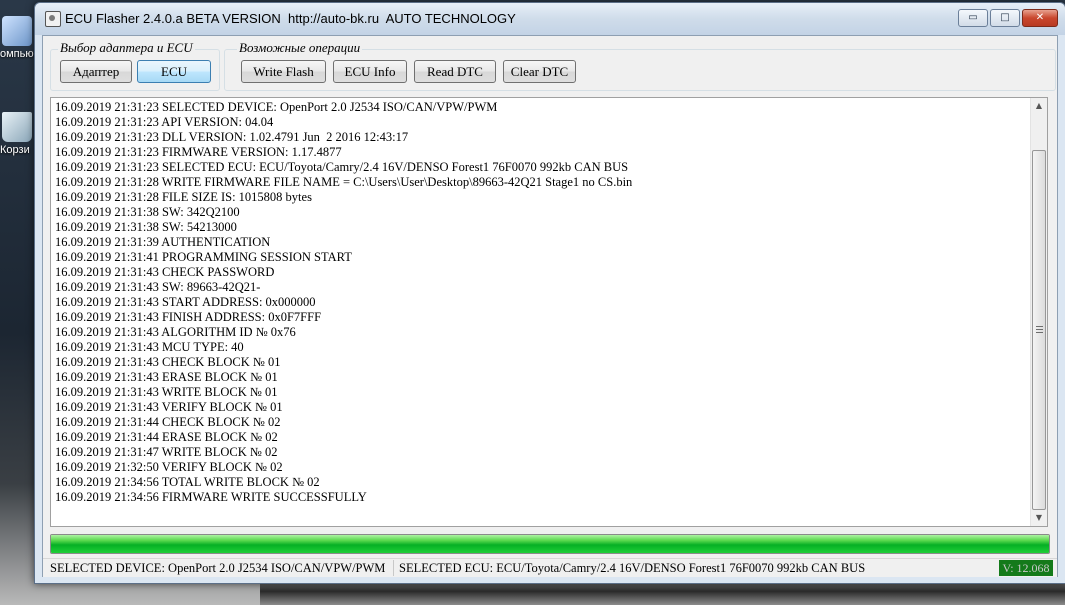 The image size is (1065, 605). Describe the element at coordinates (158, 287) in the screenshot. I see `log-line: 16.09.2019 21:31:43 SW: 89663-42Q21-` at that location.